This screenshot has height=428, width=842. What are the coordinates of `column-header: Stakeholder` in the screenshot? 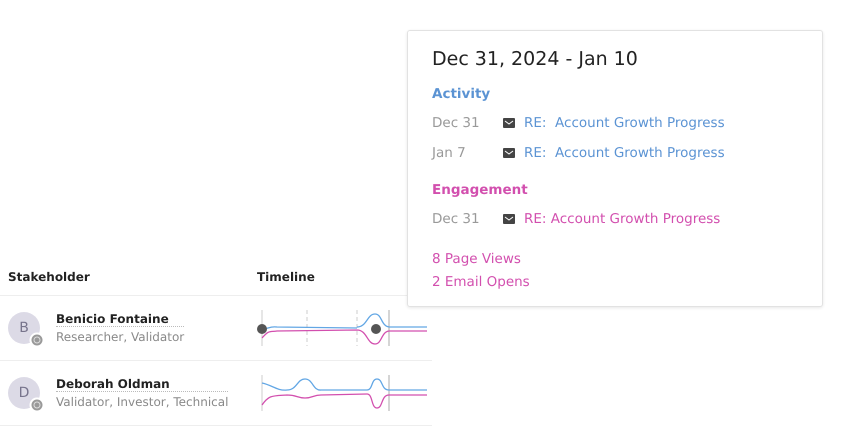 It's located at (128, 277).